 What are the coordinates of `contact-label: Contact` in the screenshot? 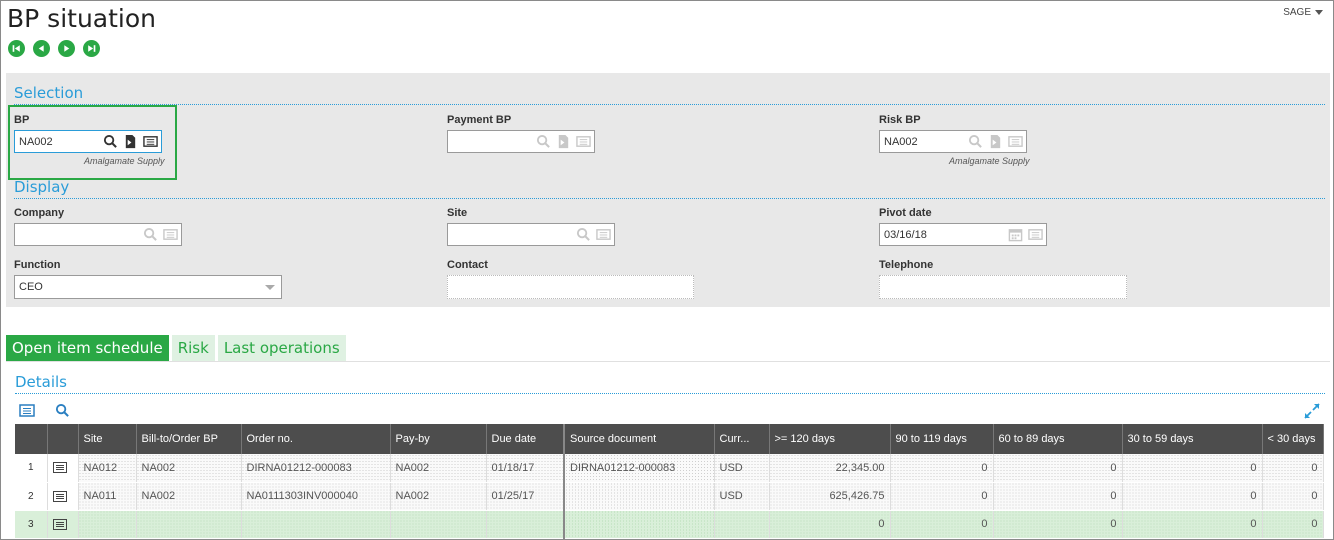 It's located at (467, 265).